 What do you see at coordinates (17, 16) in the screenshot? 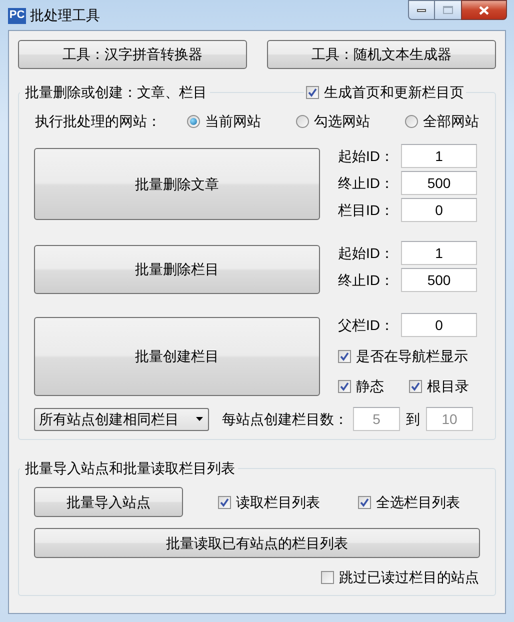
I see `app-icon: PC` at bounding box center [17, 16].